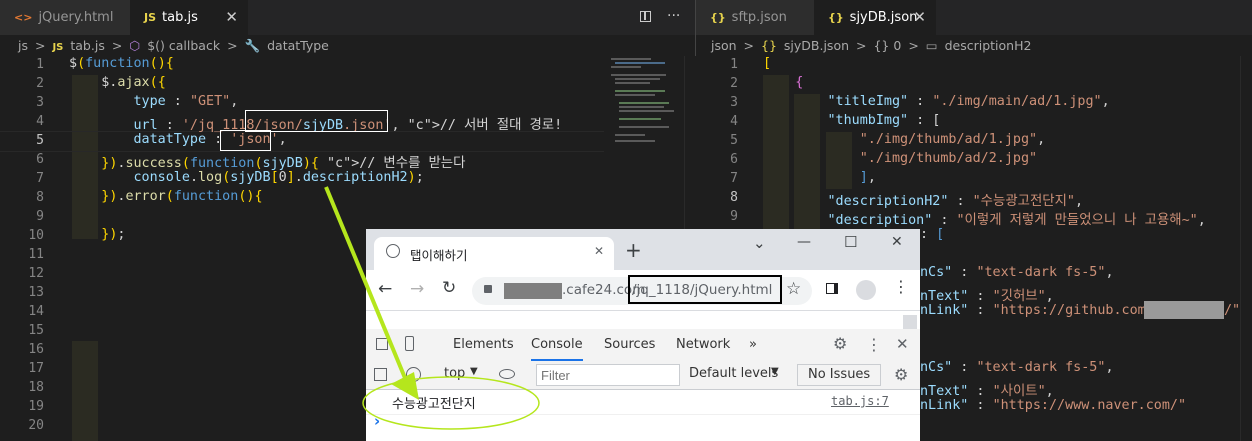 This screenshot has height=441, width=1252. I want to click on sidebar-toggle-icon, so click(380, 374).